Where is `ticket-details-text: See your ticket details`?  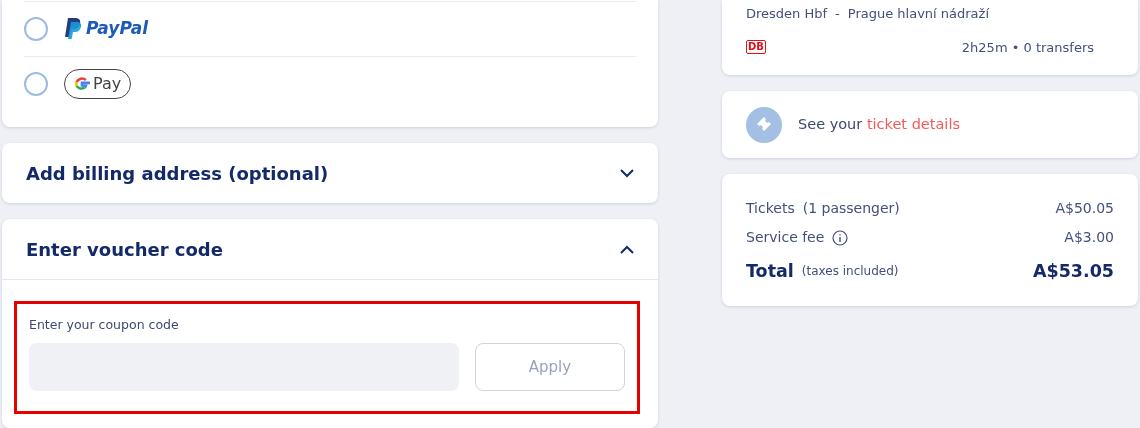 ticket-details-text: See your ticket details is located at coordinates (879, 124).